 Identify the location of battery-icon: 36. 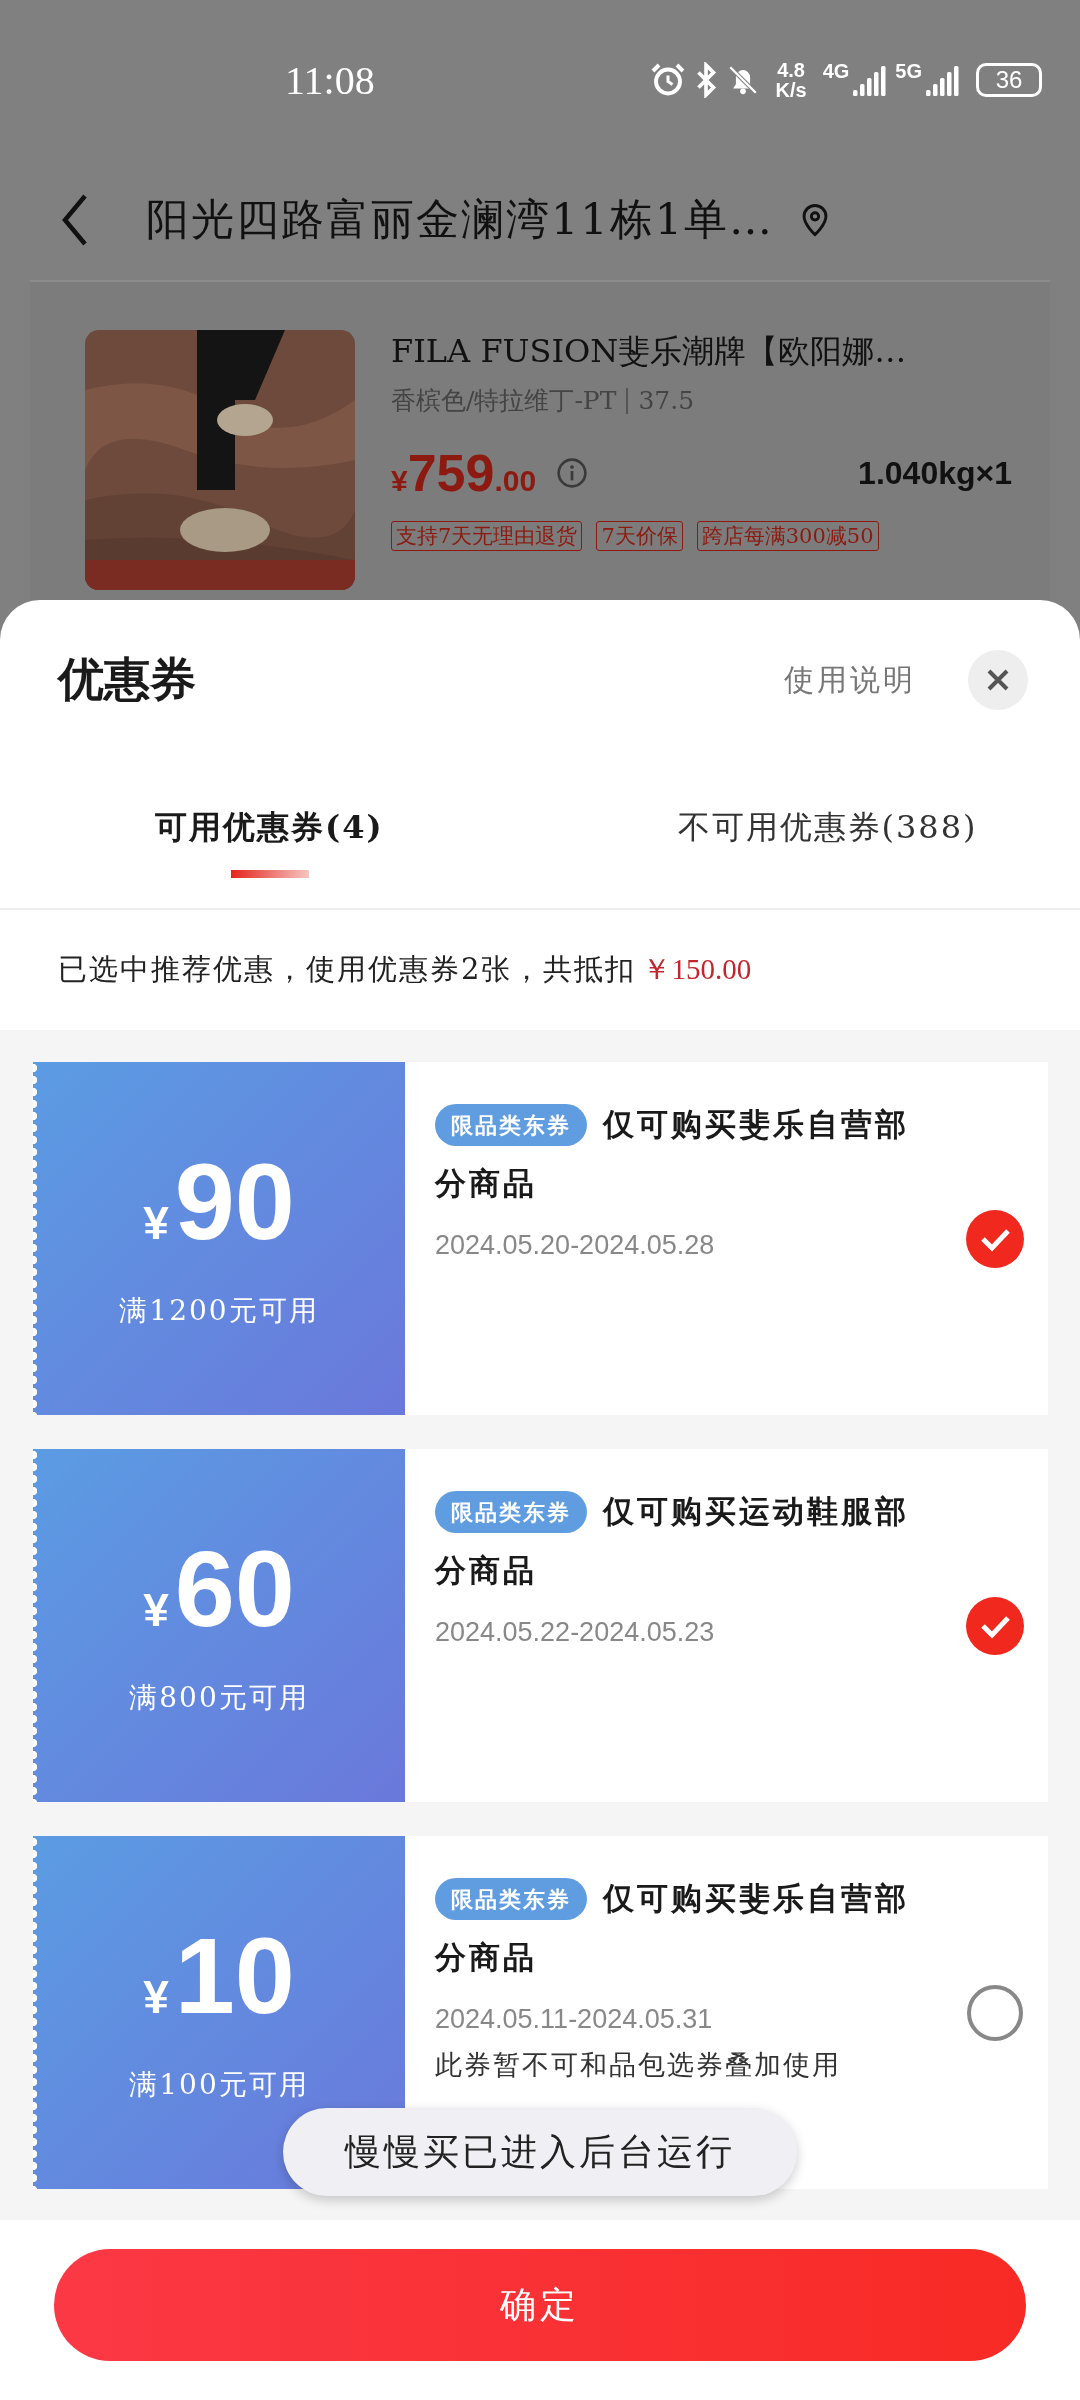
(1009, 80).